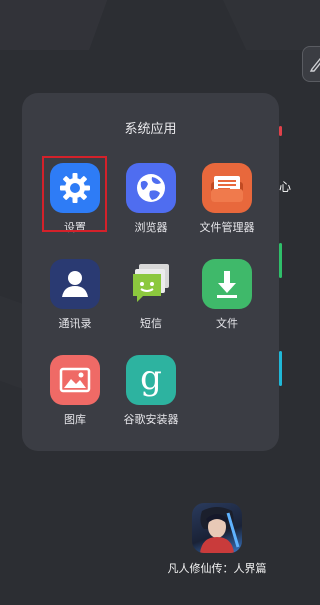 This screenshot has height=605, width=320. Describe the element at coordinates (75, 380) in the screenshot. I see `gallery-icon` at that location.